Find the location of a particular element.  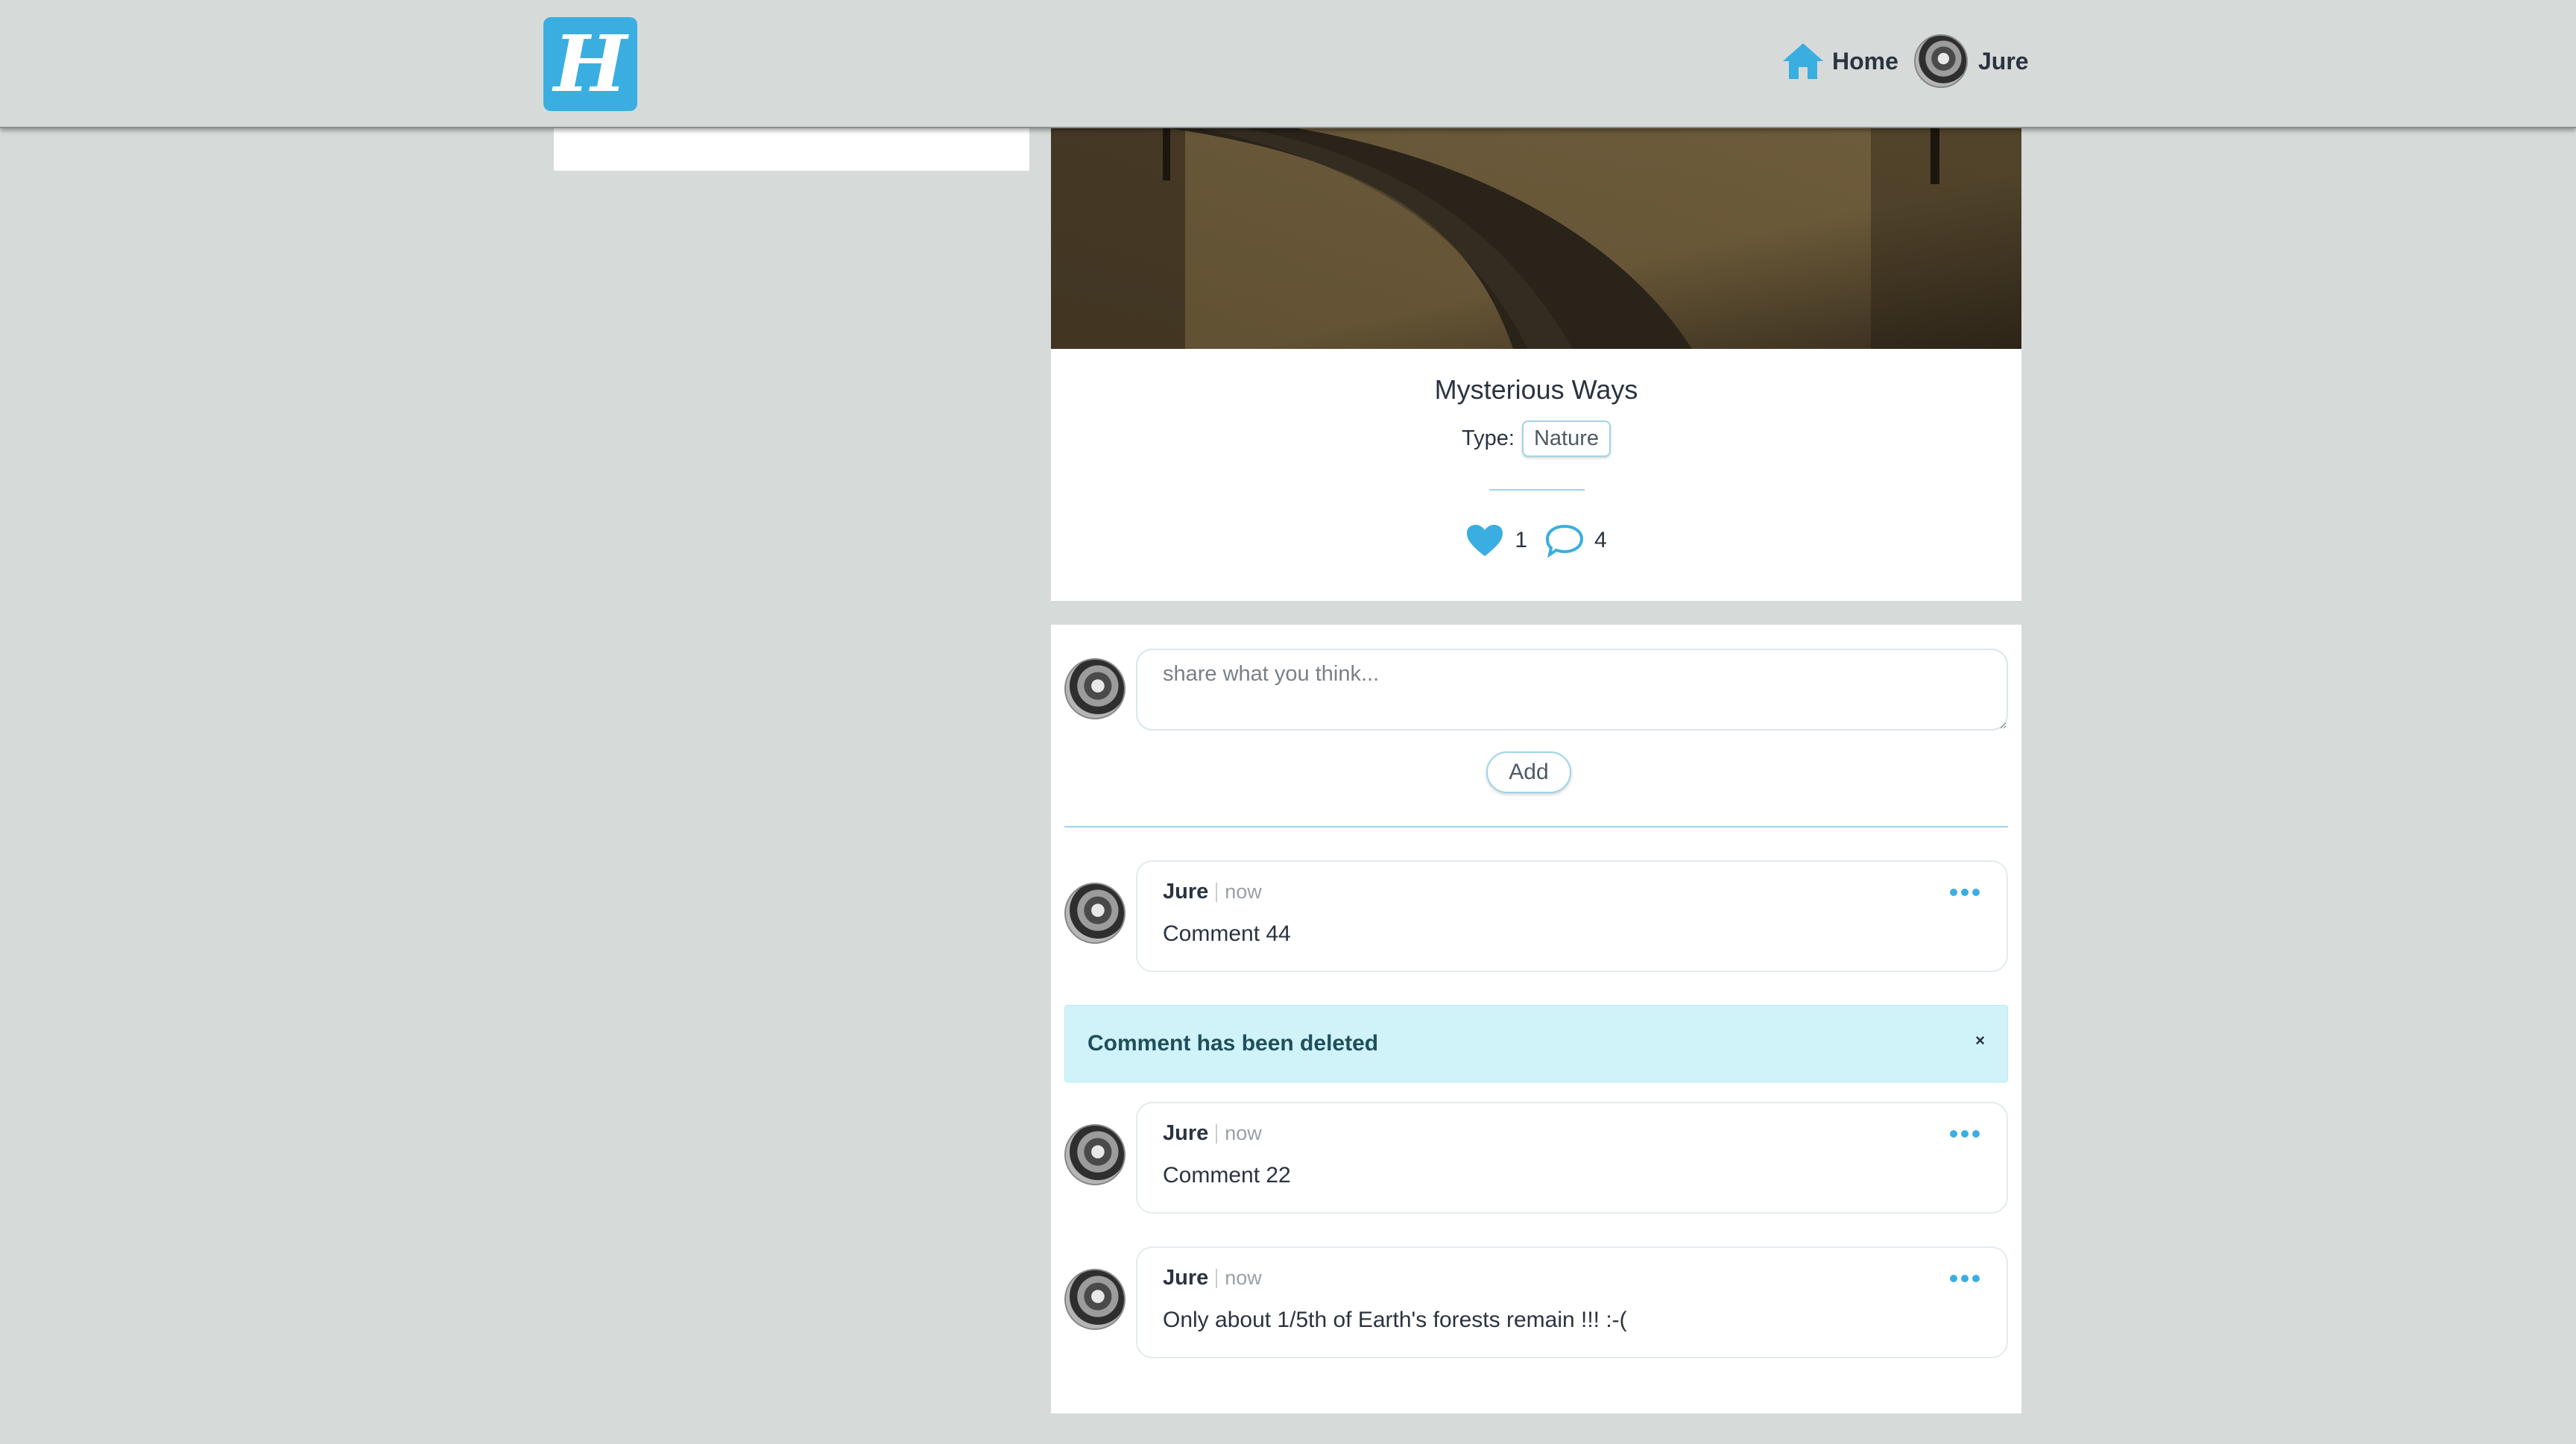

add-comment-button: Add is located at coordinates (1528, 772).